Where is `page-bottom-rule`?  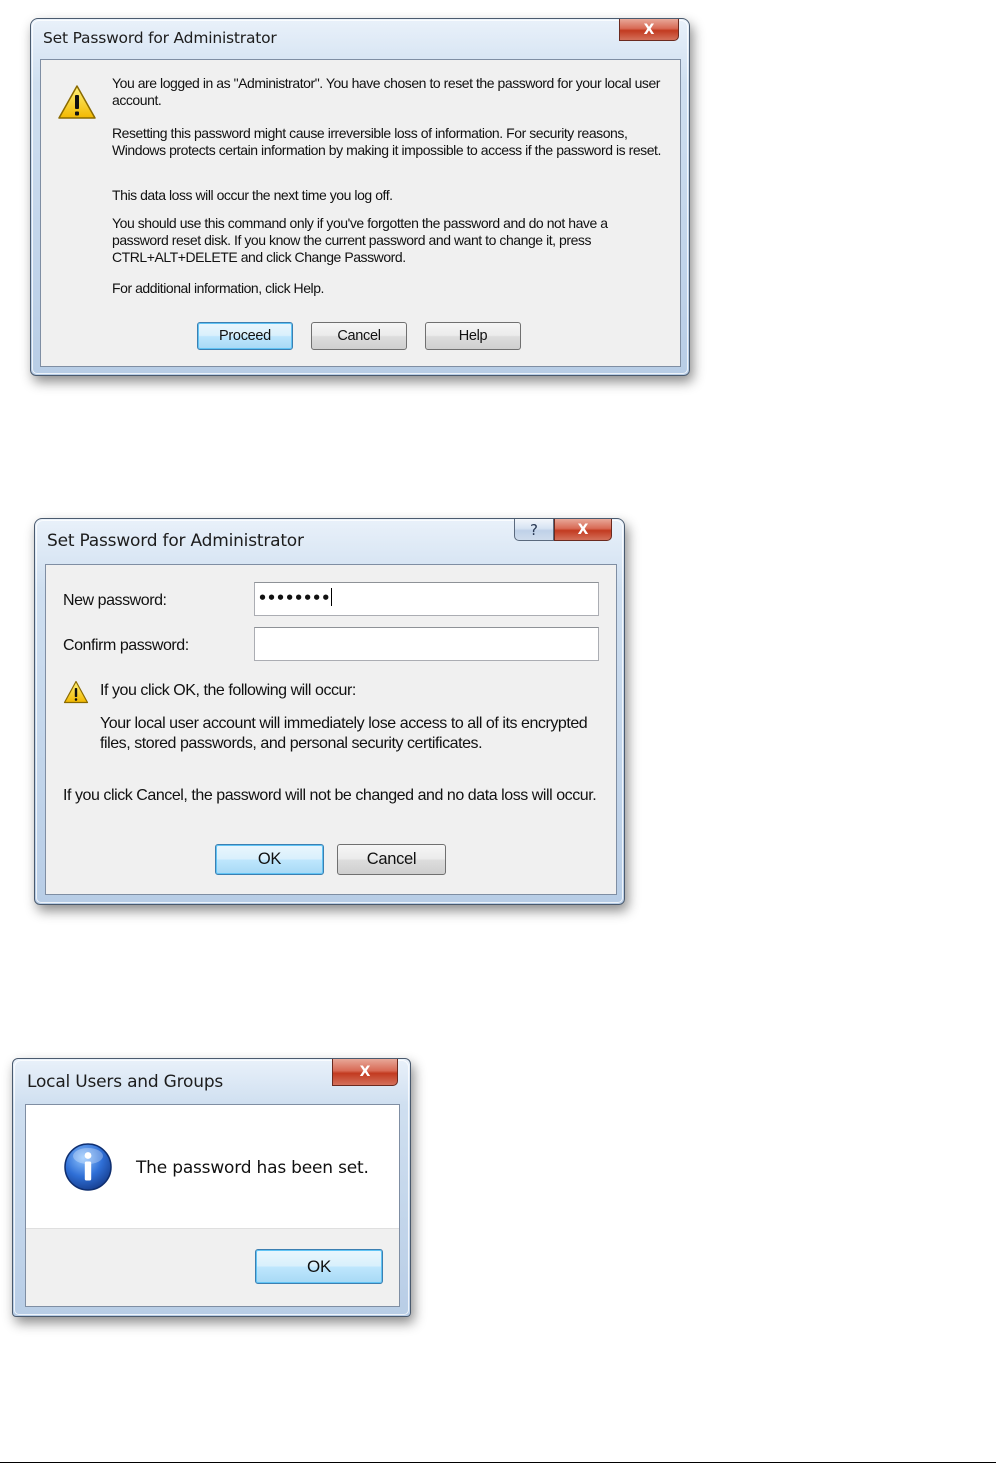
page-bottom-rule is located at coordinates (498, 1462).